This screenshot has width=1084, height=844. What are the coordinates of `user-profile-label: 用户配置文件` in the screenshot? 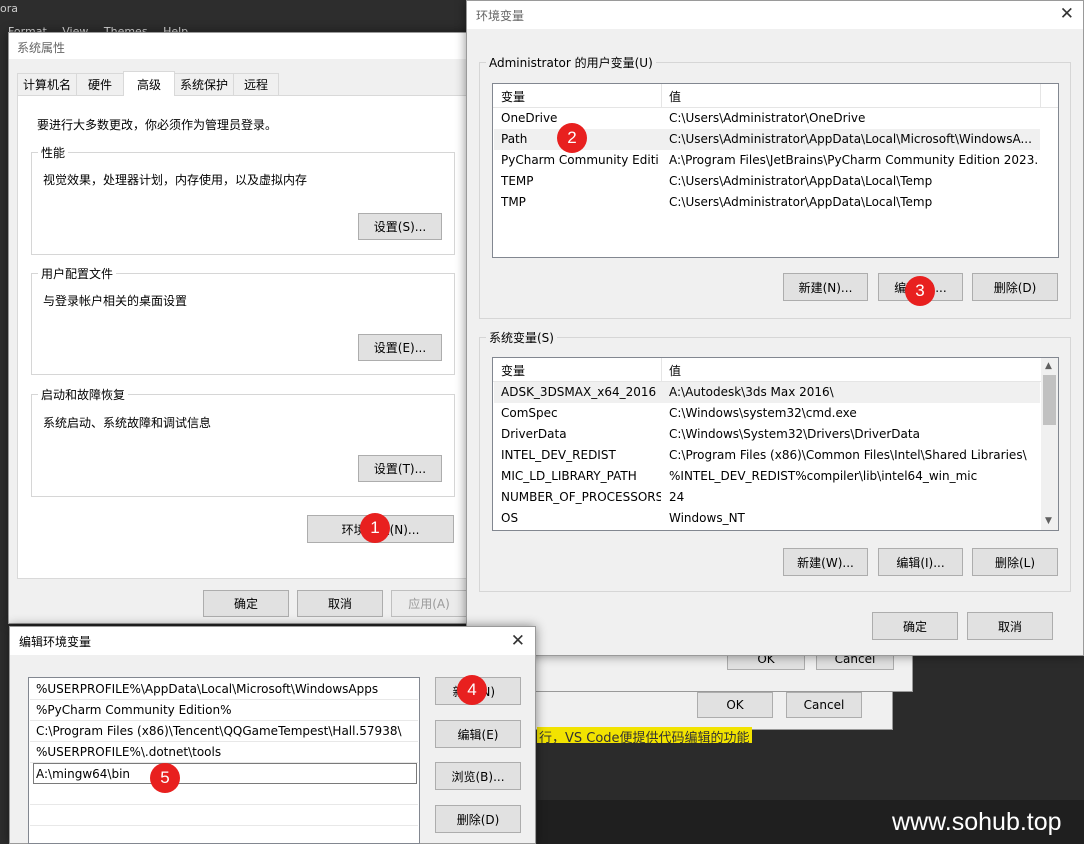 It's located at (77, 273).